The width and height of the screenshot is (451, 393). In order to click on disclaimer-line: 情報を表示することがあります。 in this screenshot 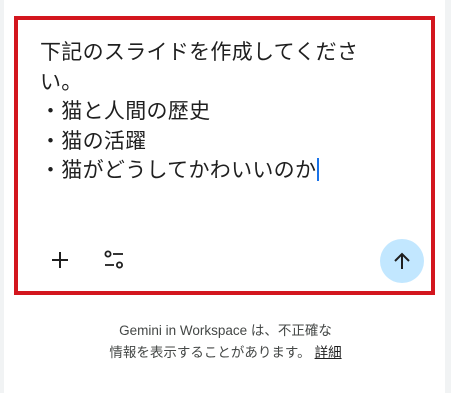, I will do `click(210, 352)`.